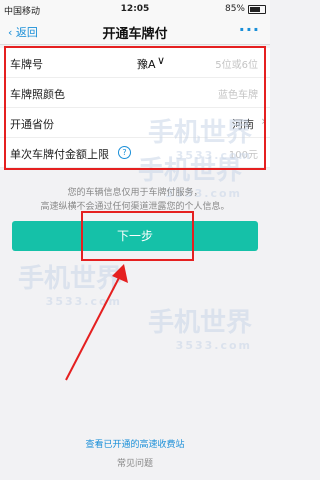 The image size is (320, 480). What do you see at coordinates (135, 443) in the screenshot?
I see `toll-stations-link: 查看已开通的高速收费站` at bounding box center [135, 443].